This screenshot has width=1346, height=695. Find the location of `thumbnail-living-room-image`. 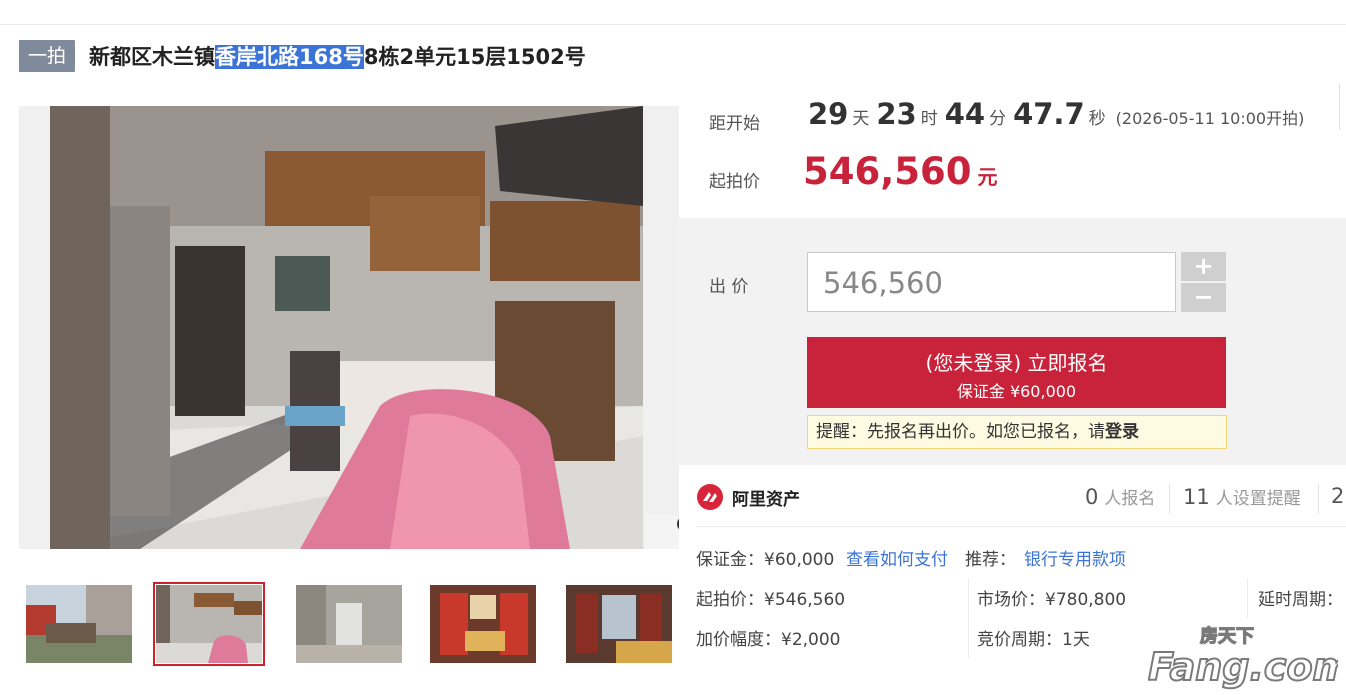

thumbnail-living-room-image is located at coordinates (209, 624).